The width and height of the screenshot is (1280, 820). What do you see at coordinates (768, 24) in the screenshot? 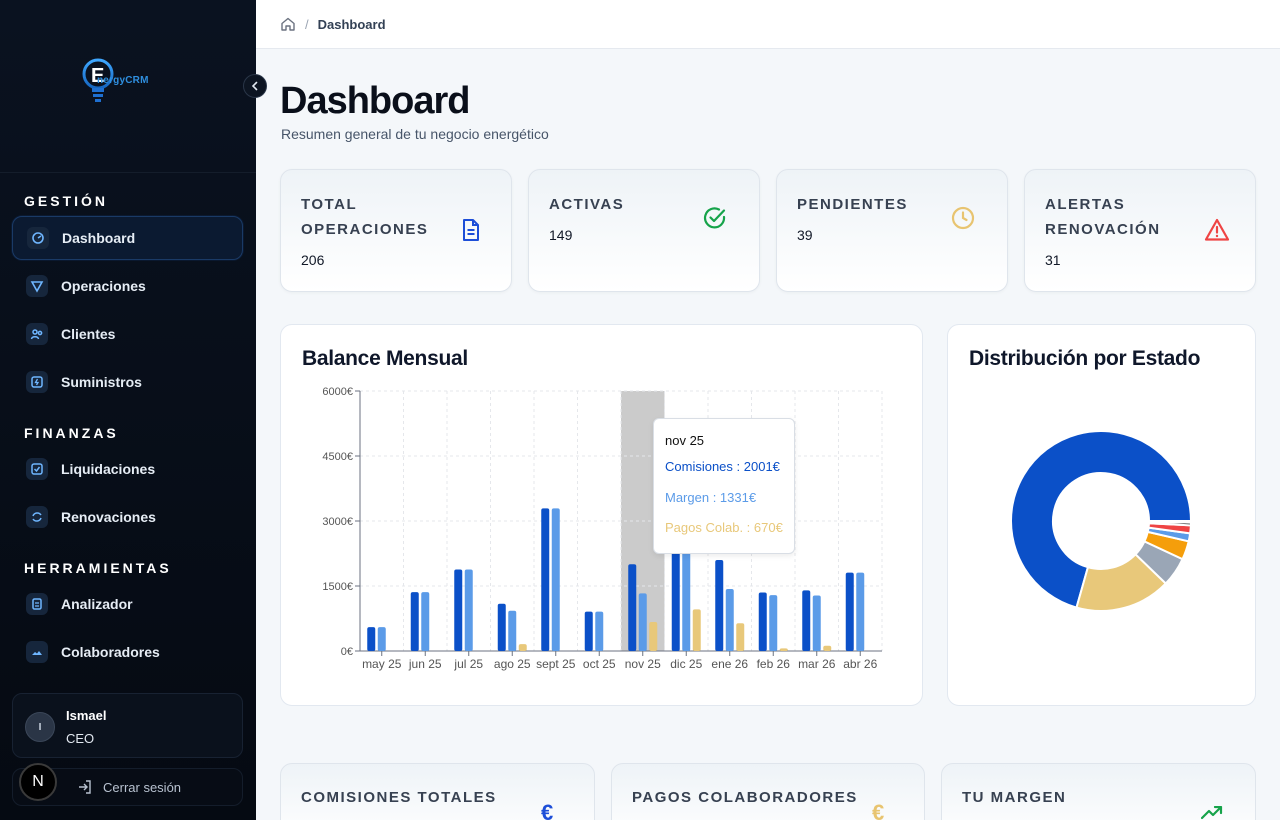
I see `topbar: / Dashboard` at bounding box center [768, 24].